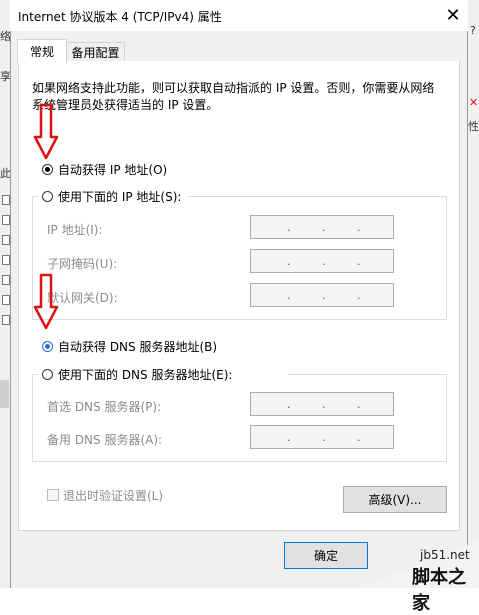 Image resolution: width=479 pixels, height=615 pixels. Describe the element at coordinates (105, 440) in the screenshot. I see `alternate-dns-label: 备用 DNS 服务器(A):` at that location.